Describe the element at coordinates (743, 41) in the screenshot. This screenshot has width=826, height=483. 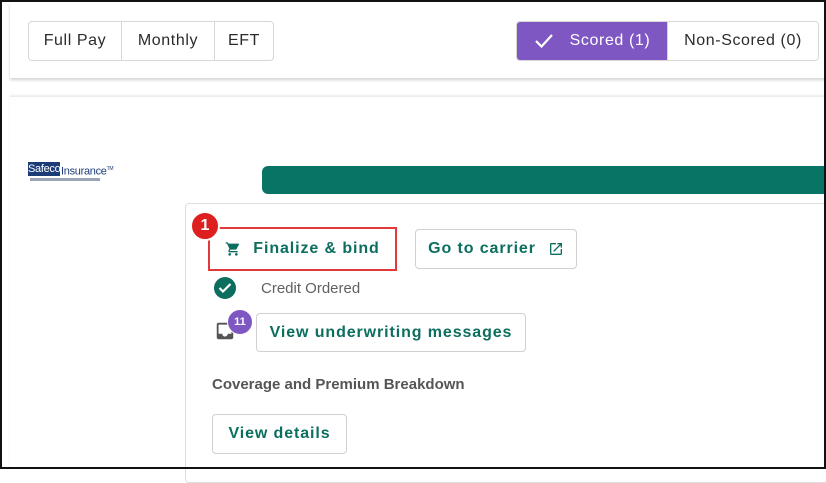
I see `tab-non-scored: Non-Scored (0)` at that location.